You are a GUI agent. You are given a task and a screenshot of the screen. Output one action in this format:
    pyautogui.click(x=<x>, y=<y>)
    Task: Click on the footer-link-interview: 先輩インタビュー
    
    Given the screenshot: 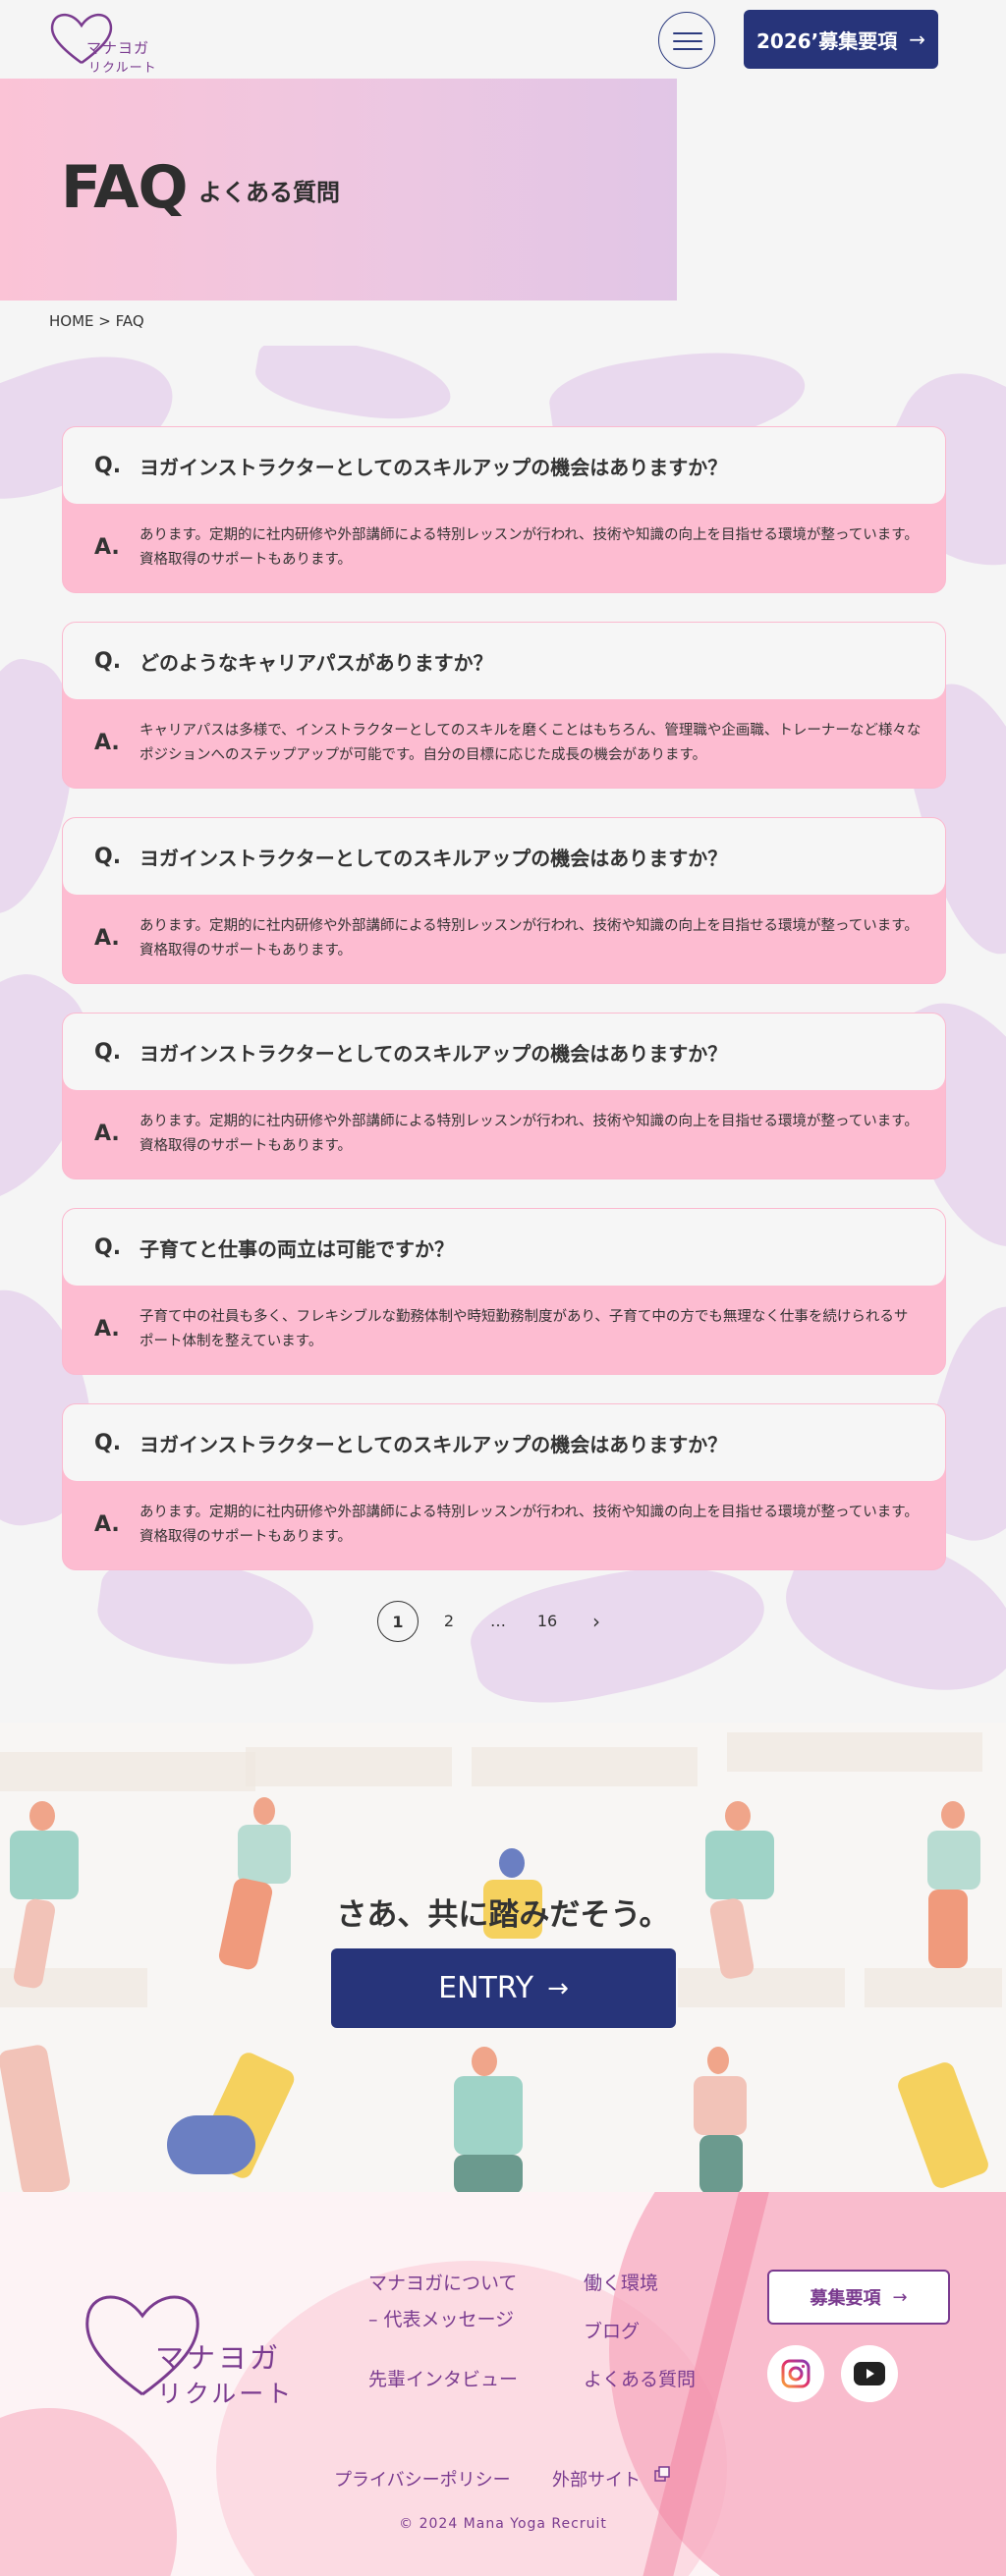 What is the action you would take?
    pyautogui.click(x=443, y=2378)
    